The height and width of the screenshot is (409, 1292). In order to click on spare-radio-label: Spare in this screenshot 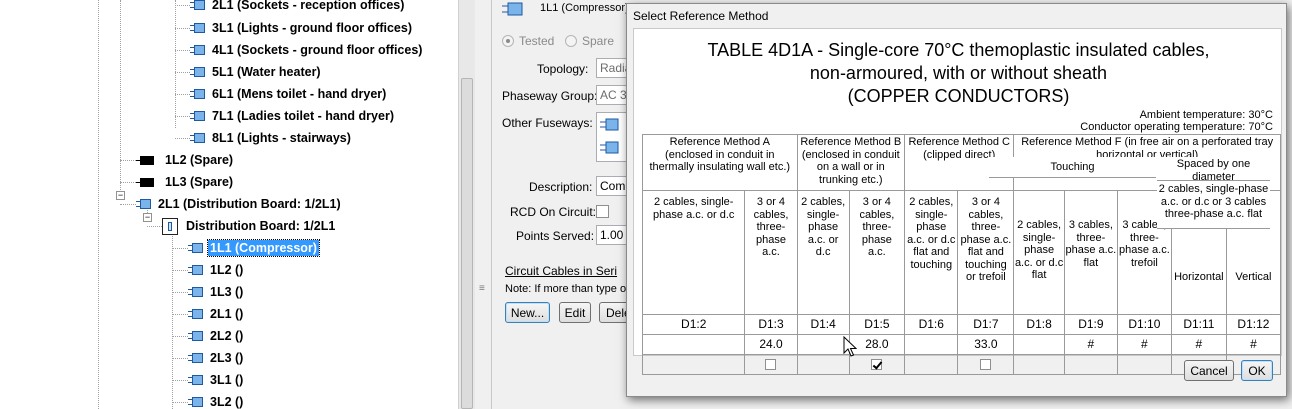, I will do `click(598, 41)`.